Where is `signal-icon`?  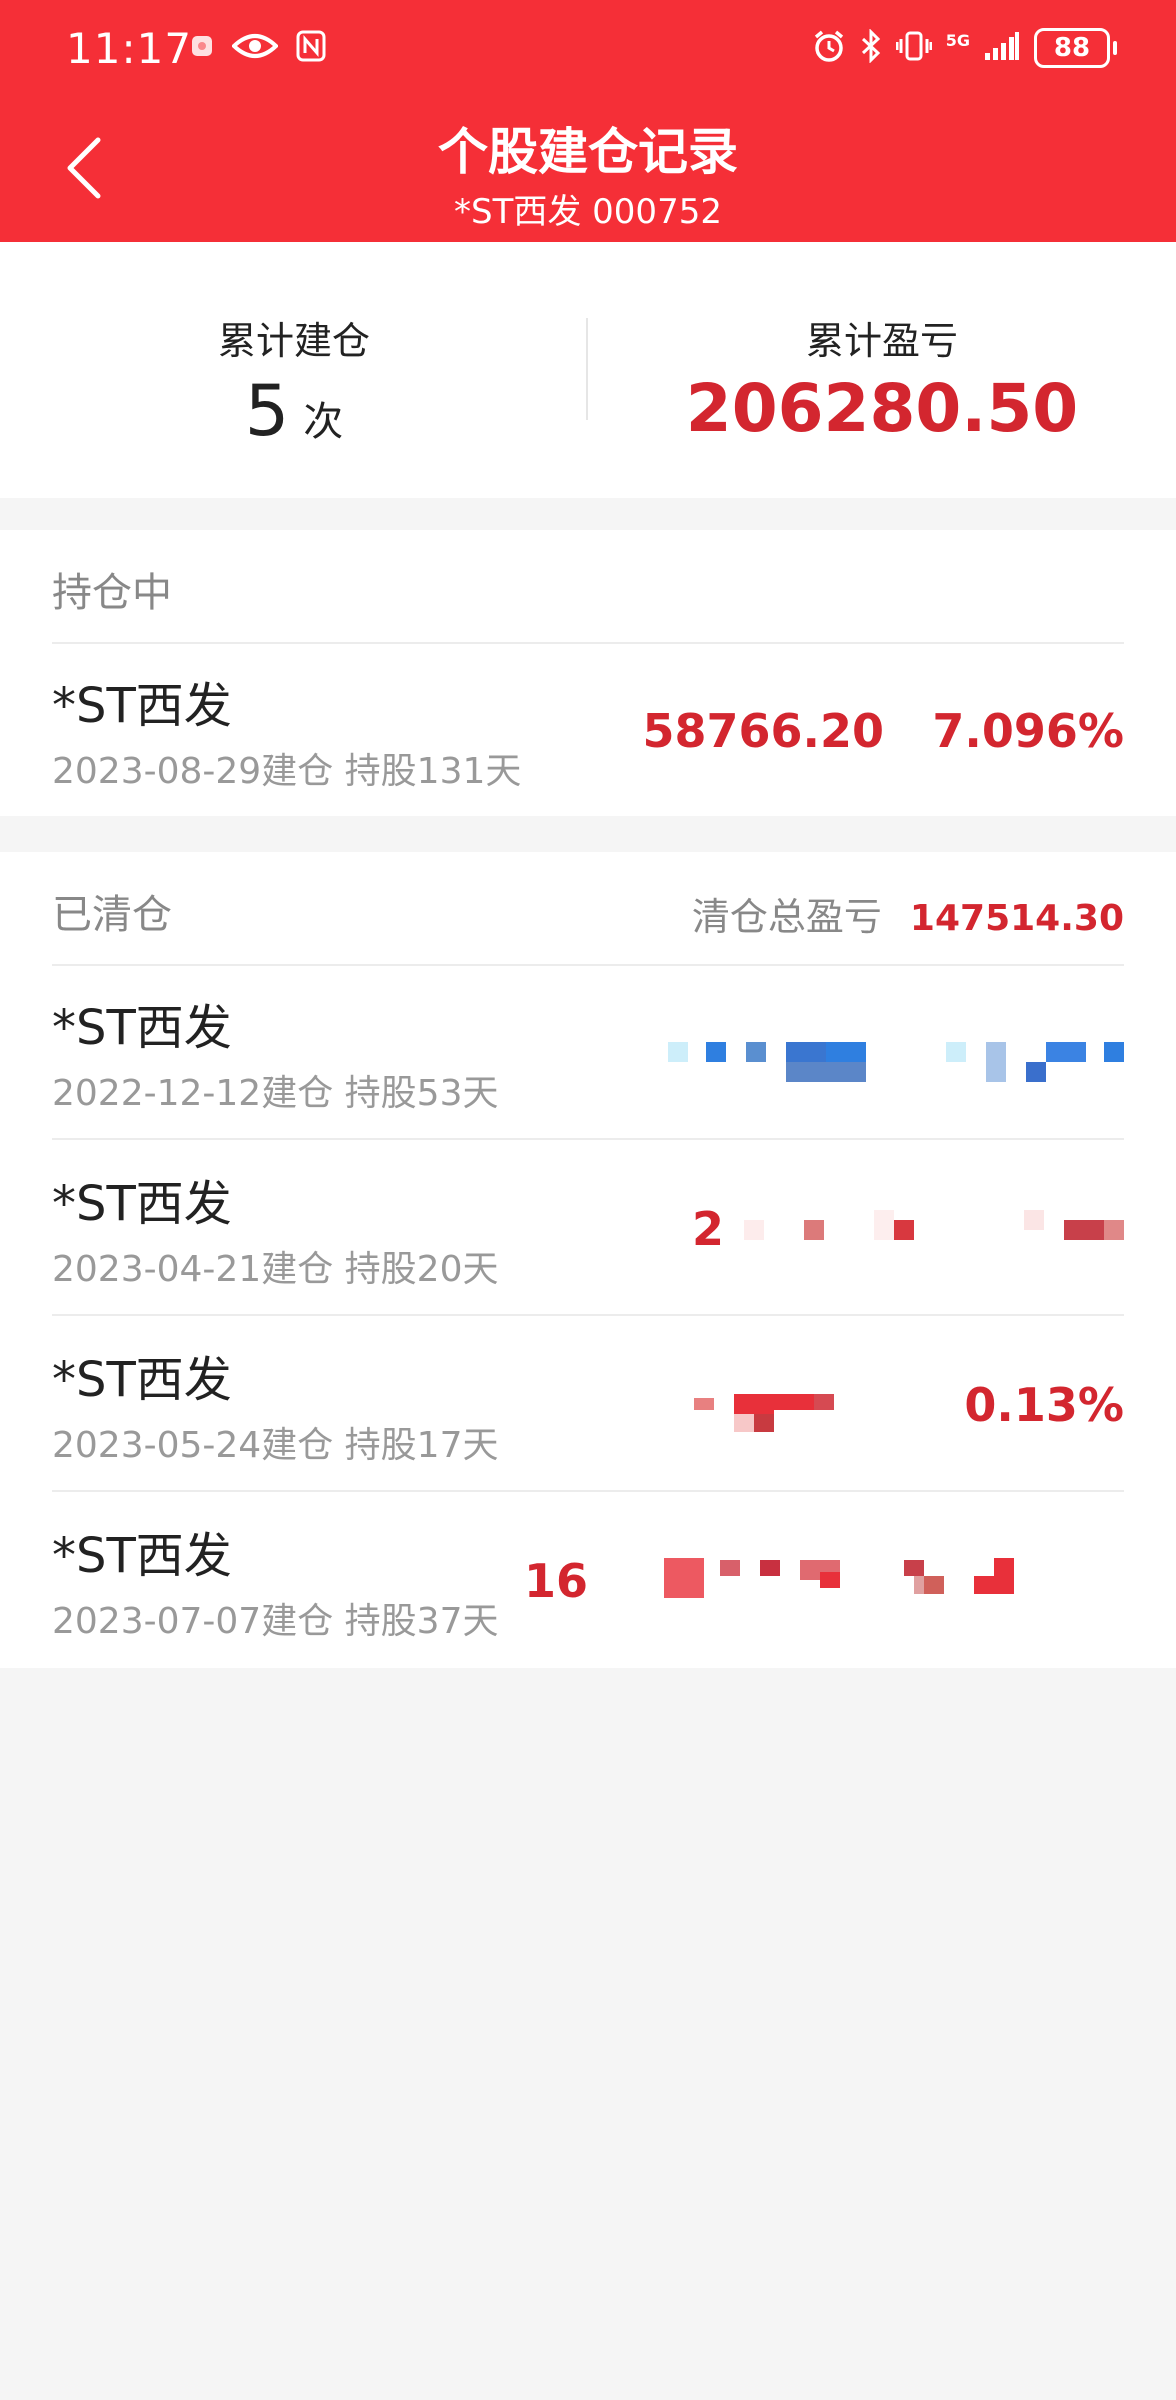
signal-icon is located at coordinates (1002, 48).